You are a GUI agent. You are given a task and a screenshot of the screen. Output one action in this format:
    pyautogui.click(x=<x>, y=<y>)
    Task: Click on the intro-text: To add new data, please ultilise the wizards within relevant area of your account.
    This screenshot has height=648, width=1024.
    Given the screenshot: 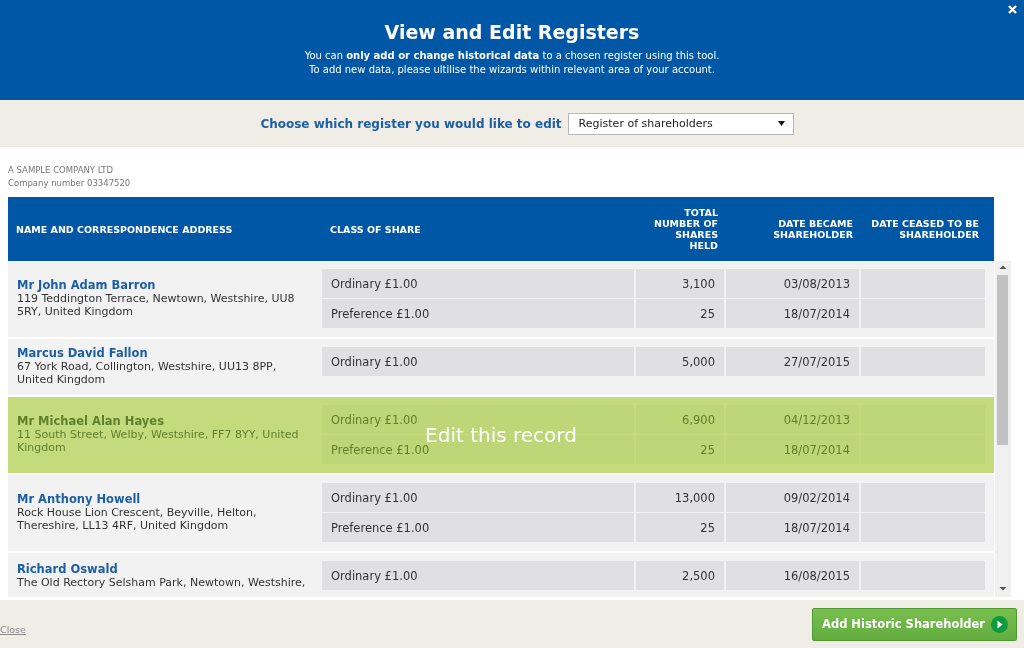 What is the action you would take?
    pyautogui.click(x=512, y=70)
    